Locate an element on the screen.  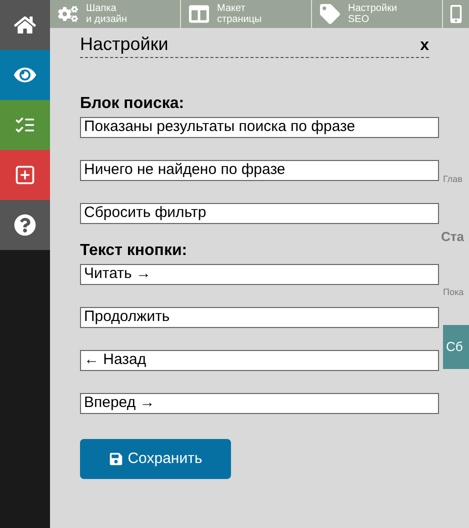
text-field: Сбросить фильтр is located at coordinates (259, 213).